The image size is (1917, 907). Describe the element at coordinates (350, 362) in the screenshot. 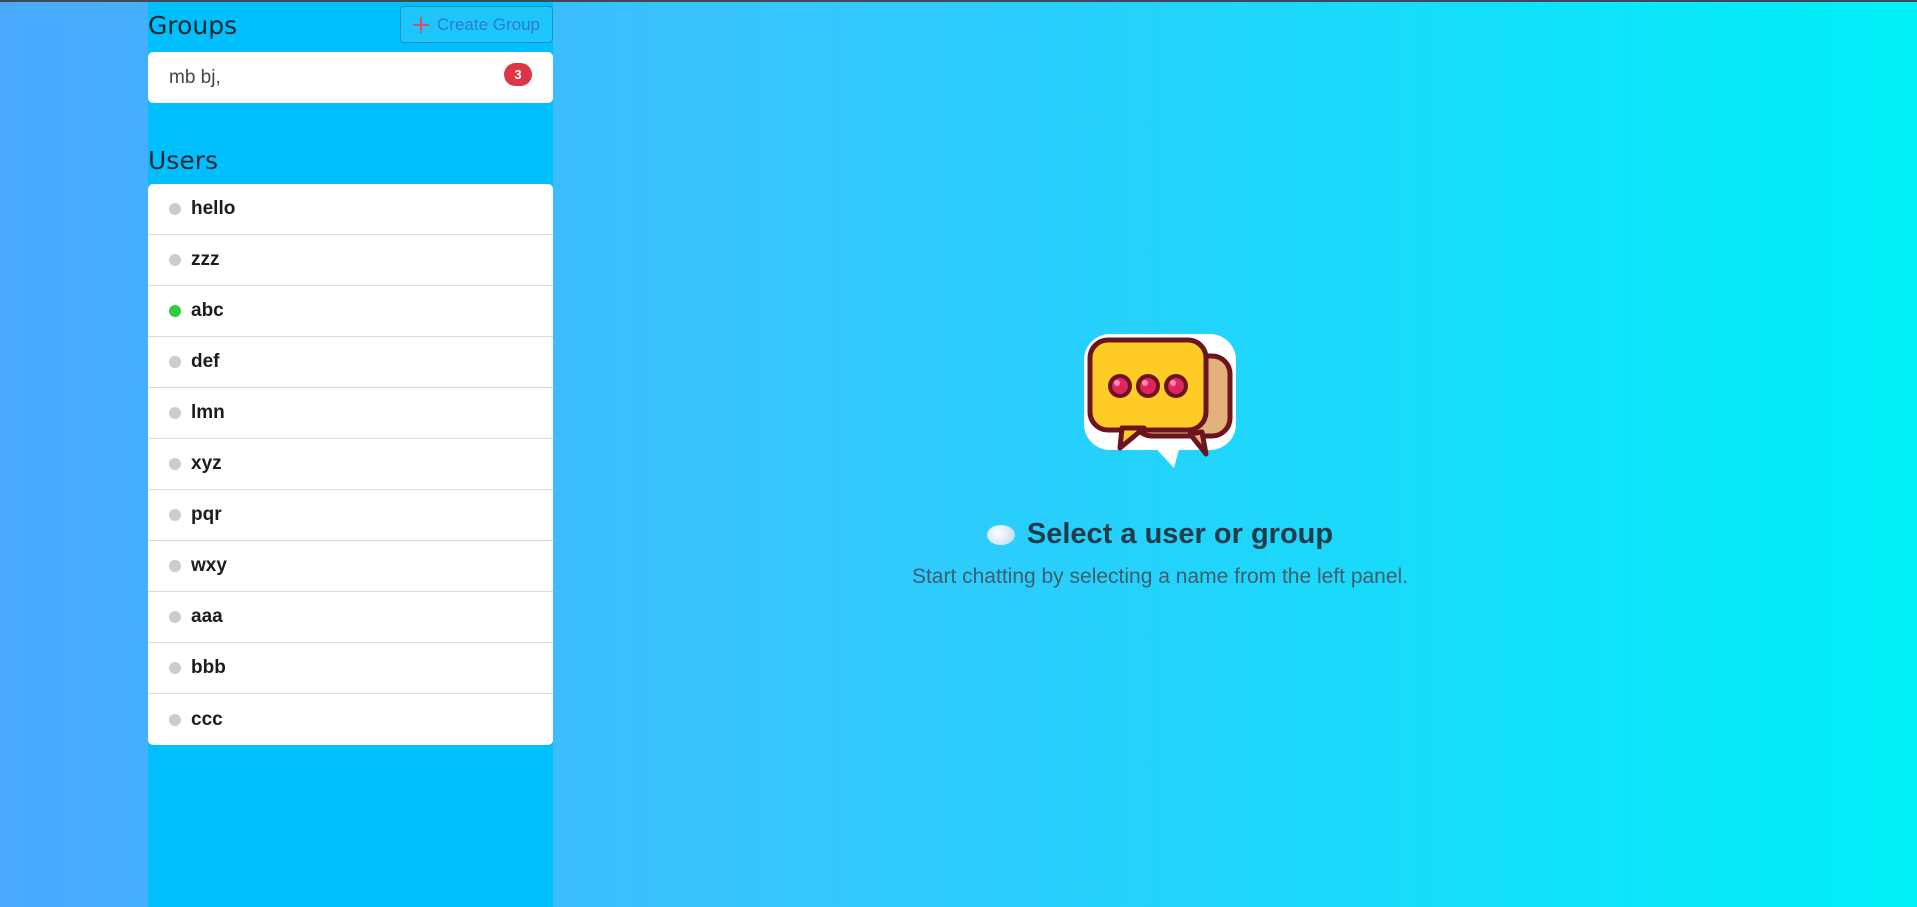

I see `user-item: def` at that location.